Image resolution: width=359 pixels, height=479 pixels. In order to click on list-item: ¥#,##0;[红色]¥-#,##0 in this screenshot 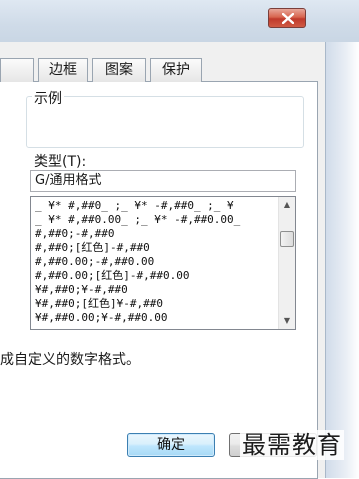, I will do `click(99, 304)`.